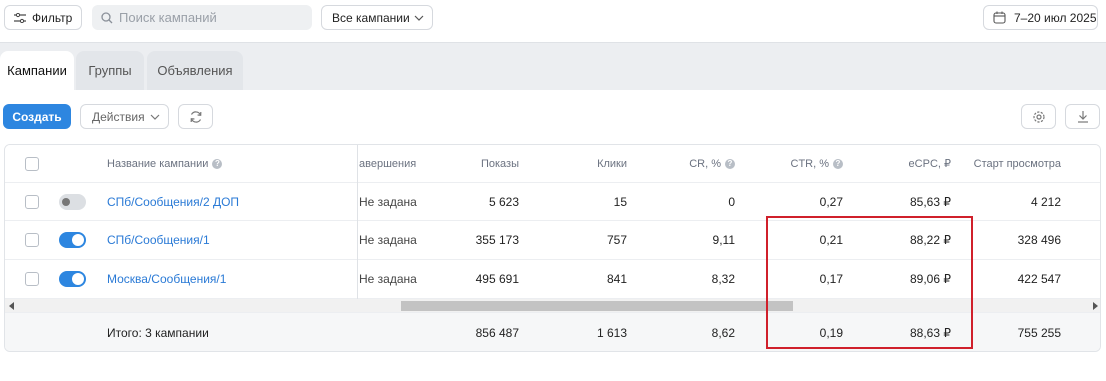  Describe the element at coordinates (723, 333) in the screenshot. I see `totals-cr: 8,62` at that location.